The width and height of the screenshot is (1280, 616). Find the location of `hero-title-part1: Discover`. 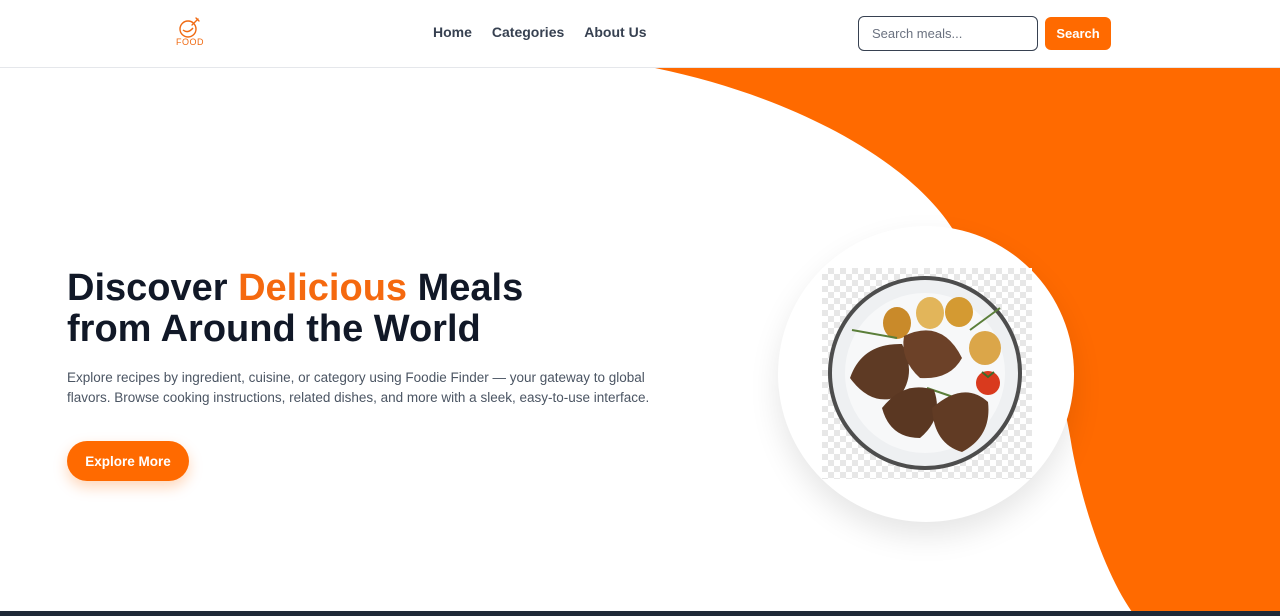

hero-title-part1: Discover is located at coordinates (153, 288).